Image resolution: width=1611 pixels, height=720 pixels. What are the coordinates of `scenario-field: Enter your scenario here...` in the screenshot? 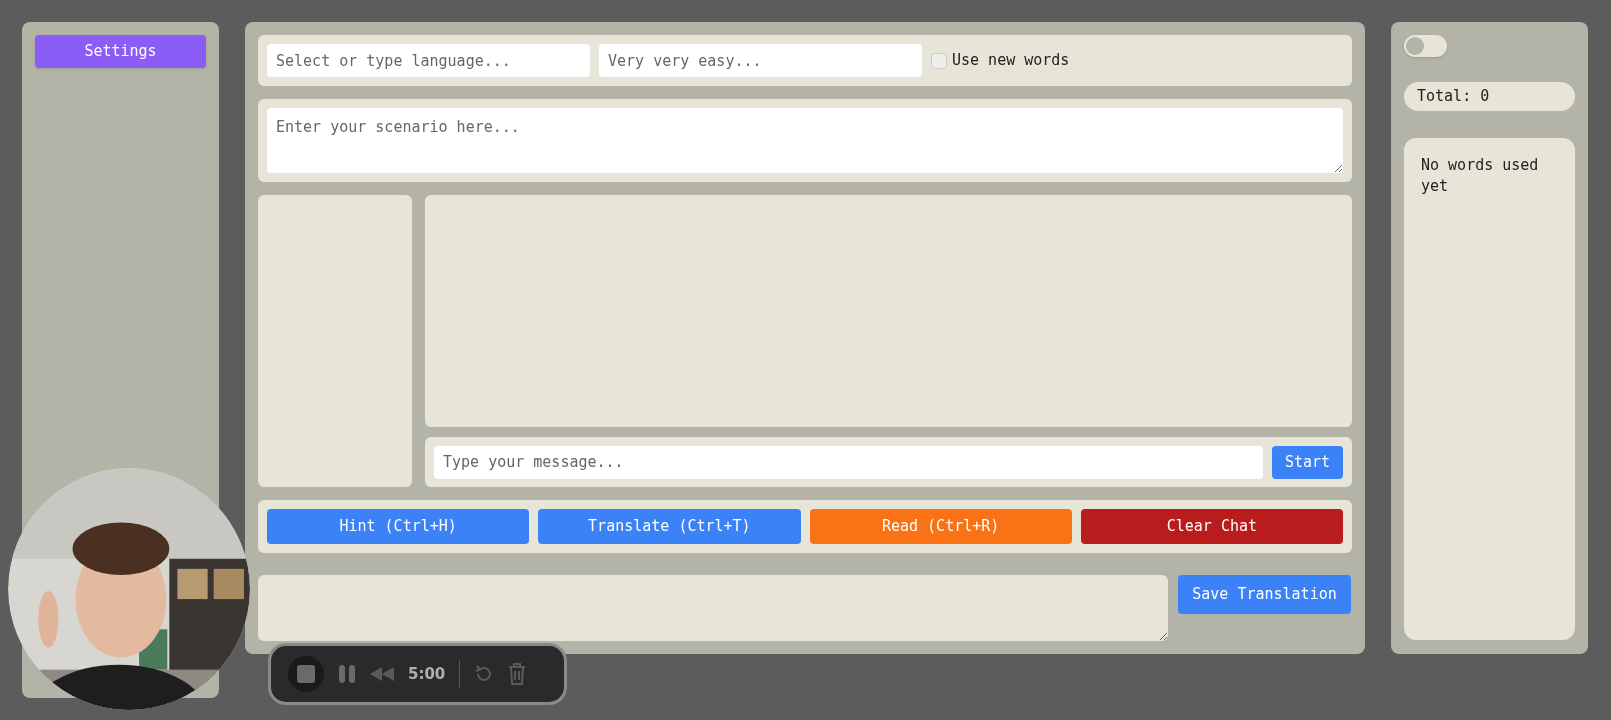 It's located at (805, 140).